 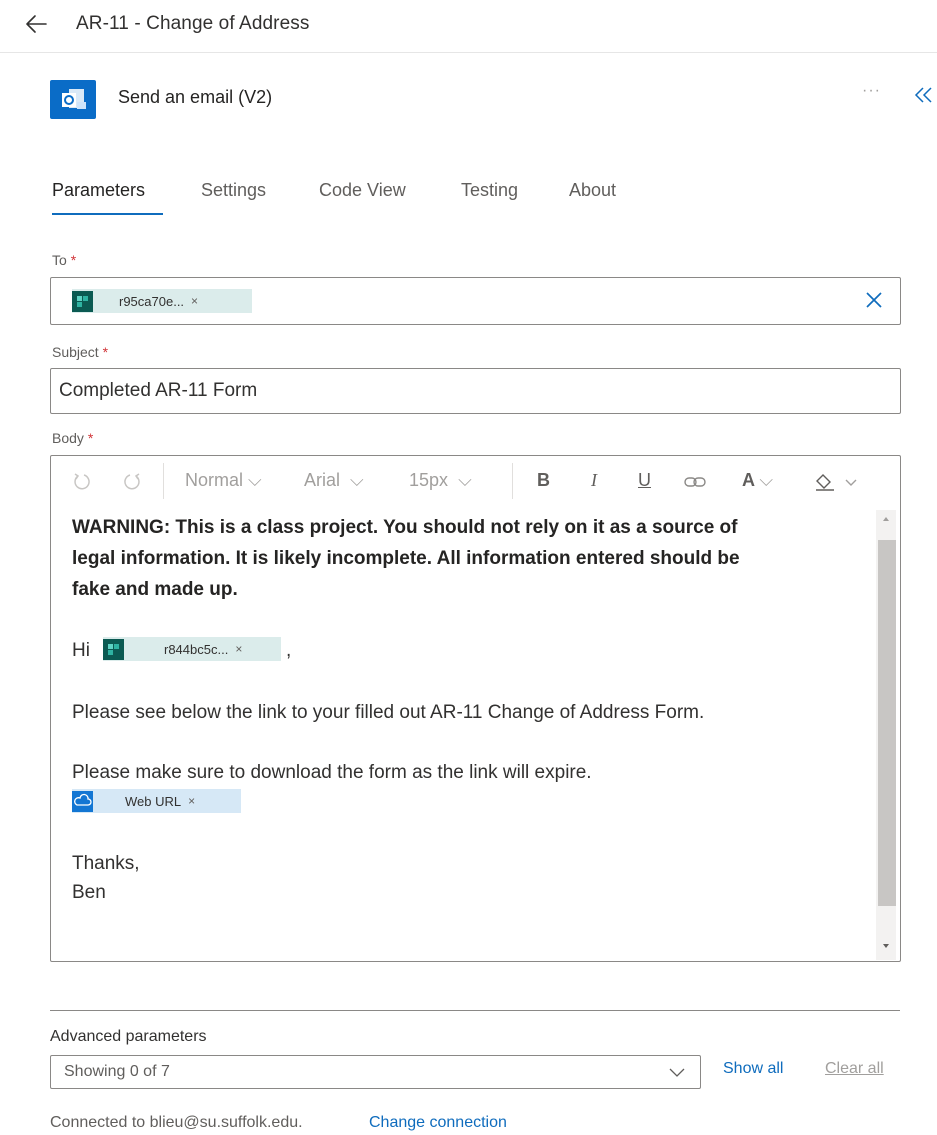 What do you see at coordinates (155, 589) in the screenshot?
I see `warning-line: fake and made up.` at bounding box center [155, 589].